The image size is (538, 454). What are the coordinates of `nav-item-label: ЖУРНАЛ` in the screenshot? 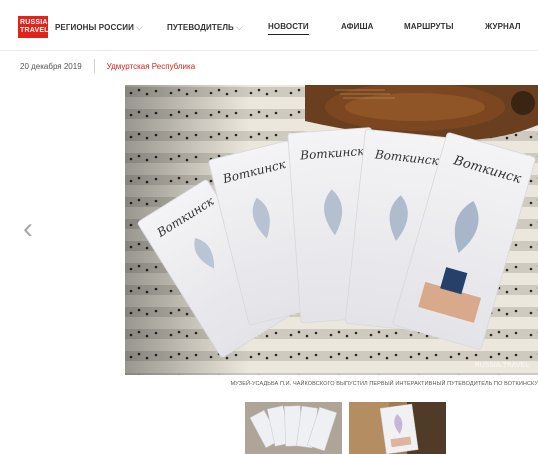 It's located at (503, 26).